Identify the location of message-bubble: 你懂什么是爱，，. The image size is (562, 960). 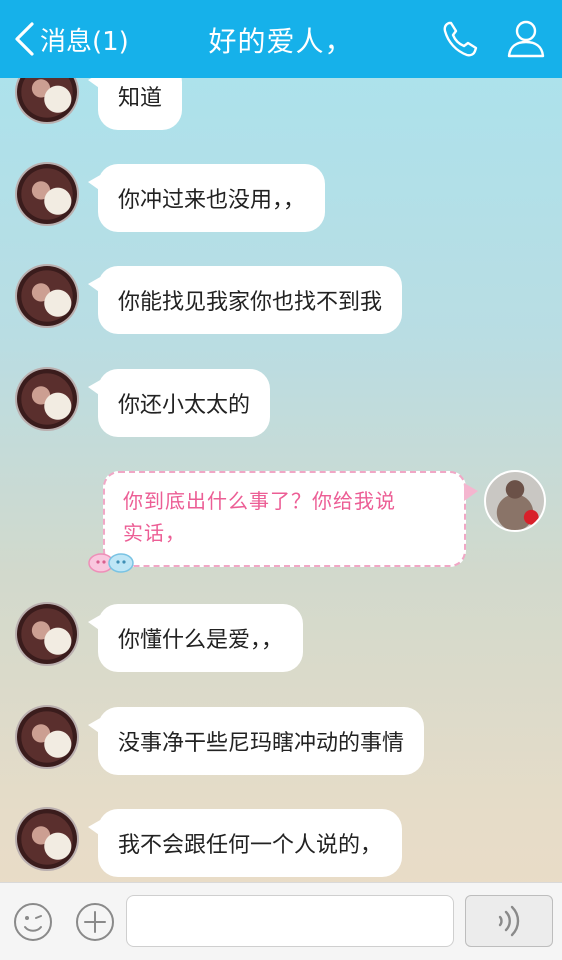
(195, 638).